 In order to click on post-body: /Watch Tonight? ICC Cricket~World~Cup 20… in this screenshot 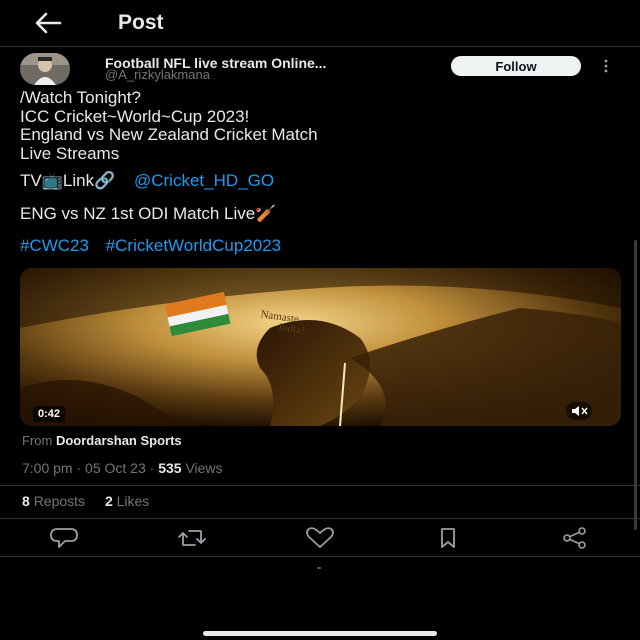, I will do `click(320, 125)`.